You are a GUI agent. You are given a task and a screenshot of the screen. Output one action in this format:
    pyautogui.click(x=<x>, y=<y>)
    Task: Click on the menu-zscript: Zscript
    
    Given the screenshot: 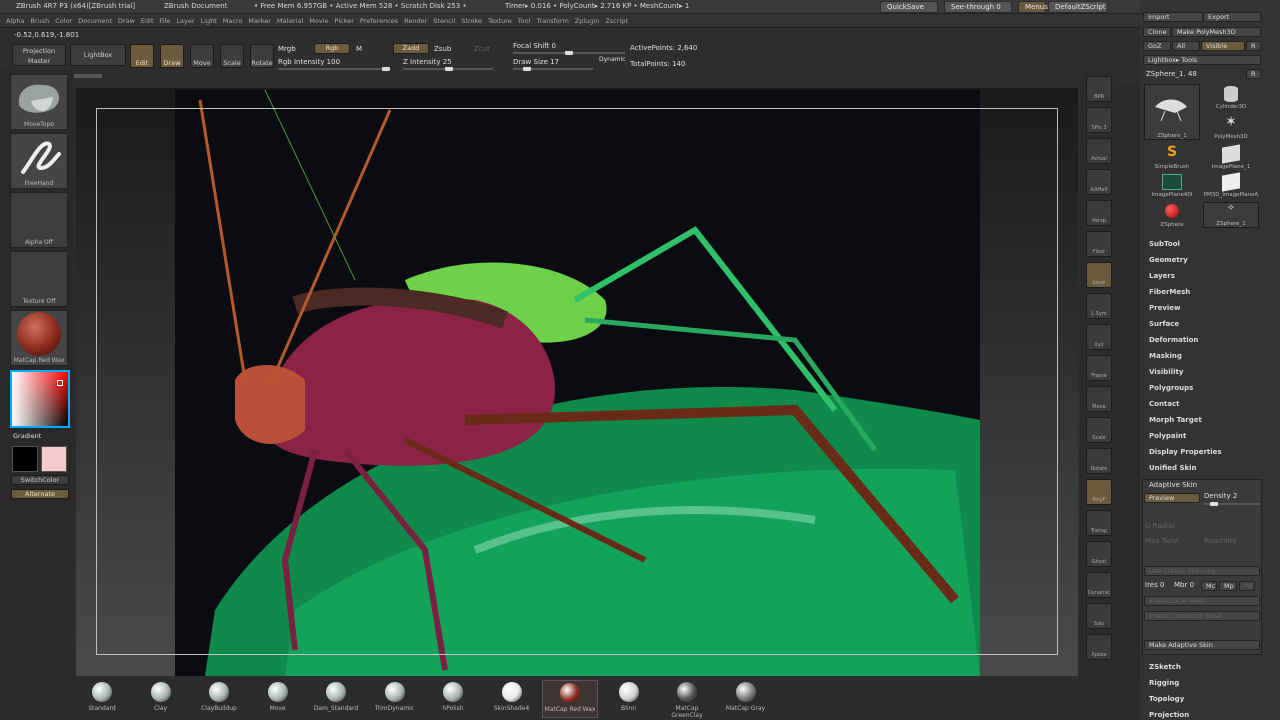 What is the action you would take?
    pyautogui.click(x=616, y=21)
    